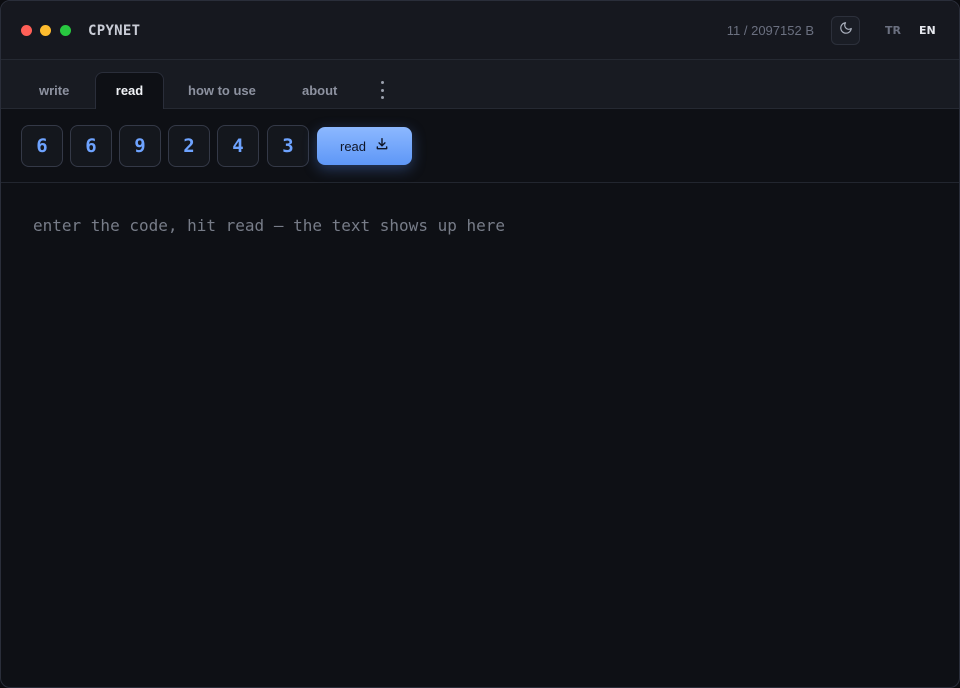  What do you see at coordinates (189, 146) in the screenshot?
I see `code-digit-4: 2` at bounding box center [189, 146].